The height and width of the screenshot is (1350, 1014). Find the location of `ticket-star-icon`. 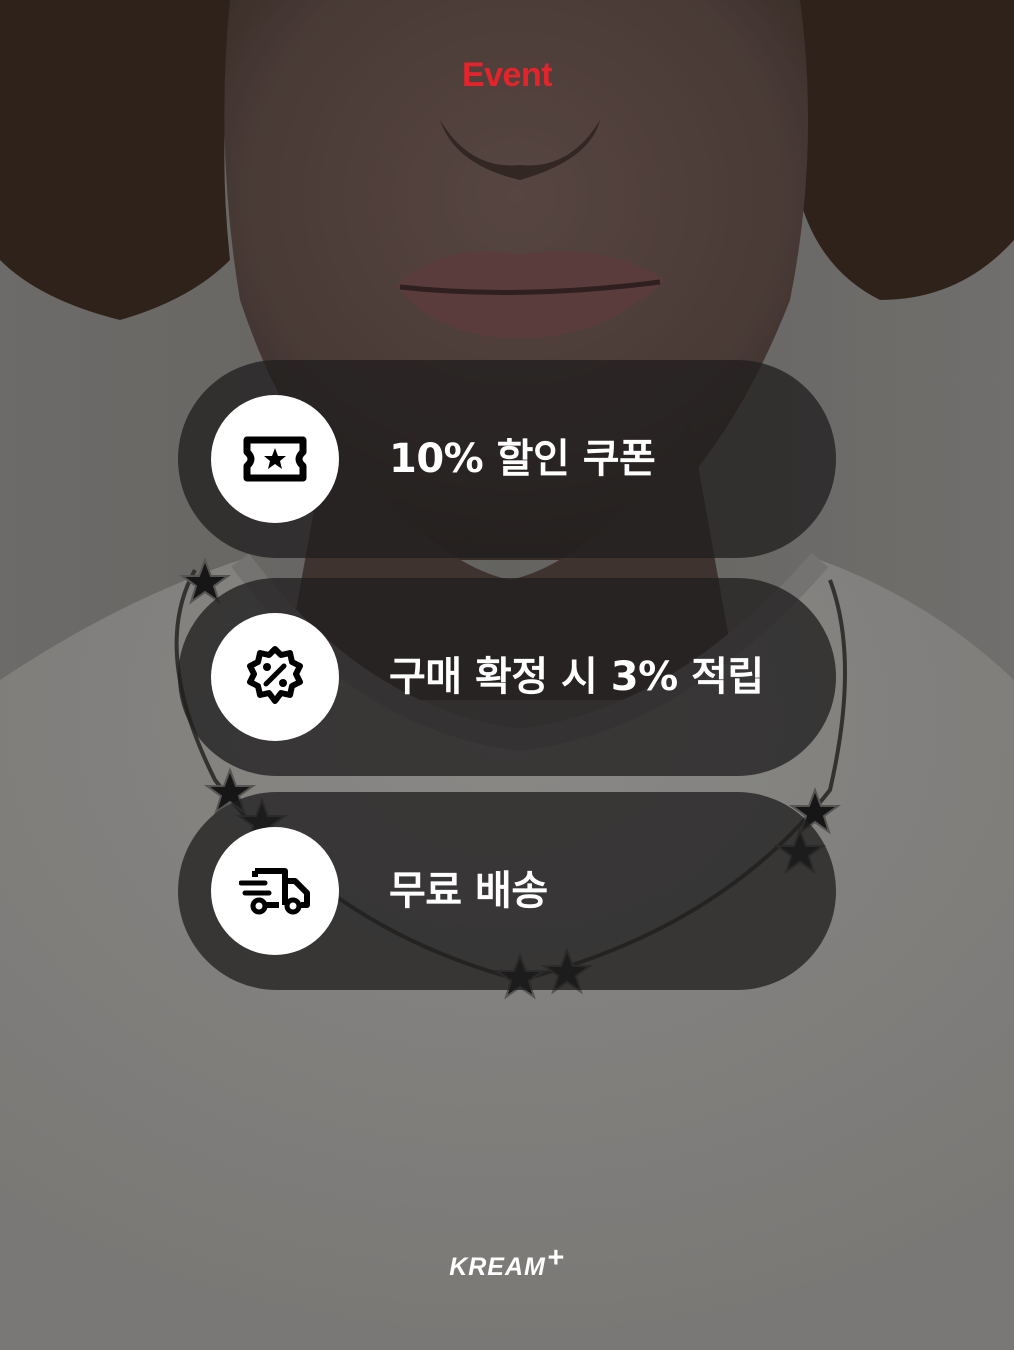

ticket-star-icon is located at coordinates (275, 459).